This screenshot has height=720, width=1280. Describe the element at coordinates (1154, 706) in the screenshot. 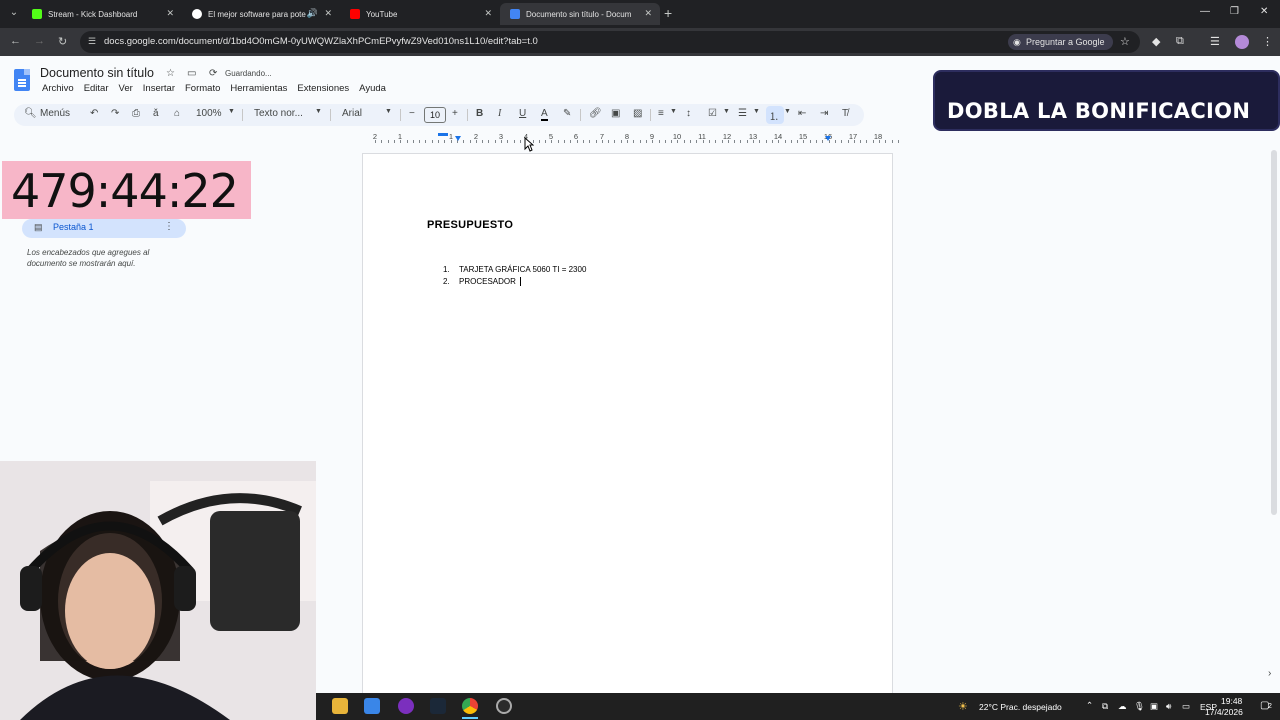

I see `network-icon: ▣` at that location.